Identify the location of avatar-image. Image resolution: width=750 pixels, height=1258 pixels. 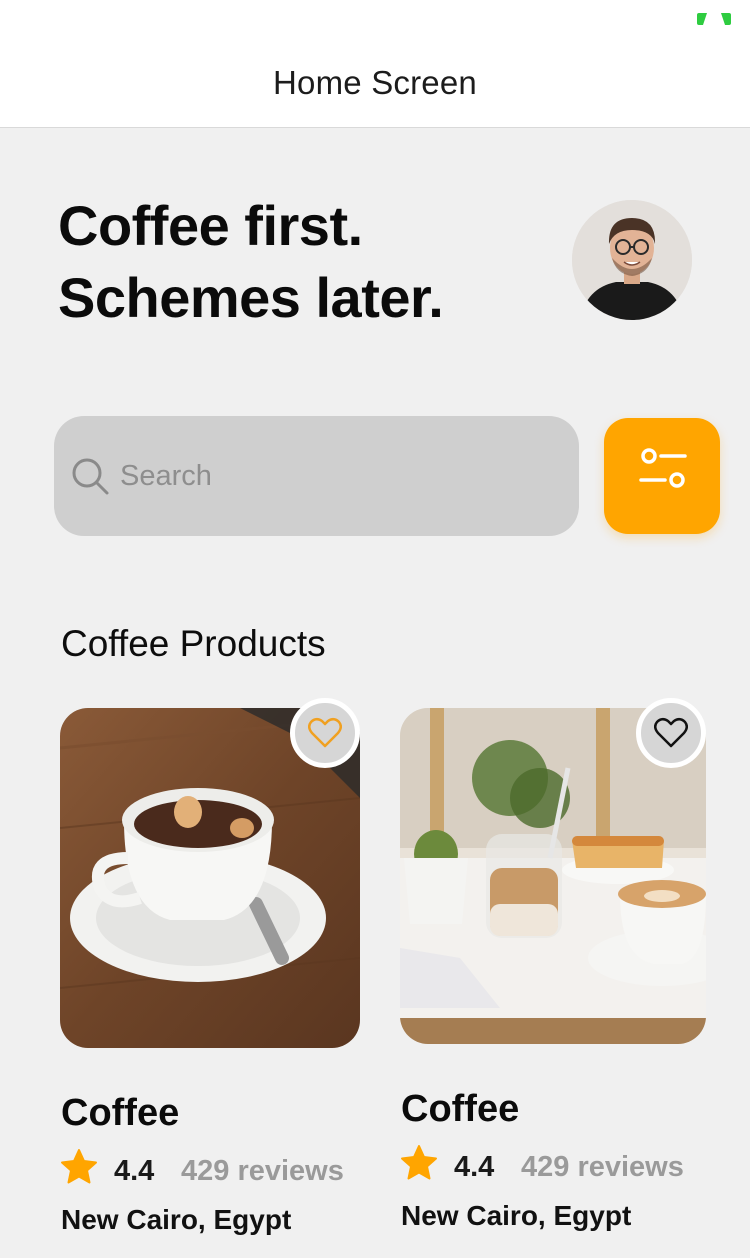
(632, 260).